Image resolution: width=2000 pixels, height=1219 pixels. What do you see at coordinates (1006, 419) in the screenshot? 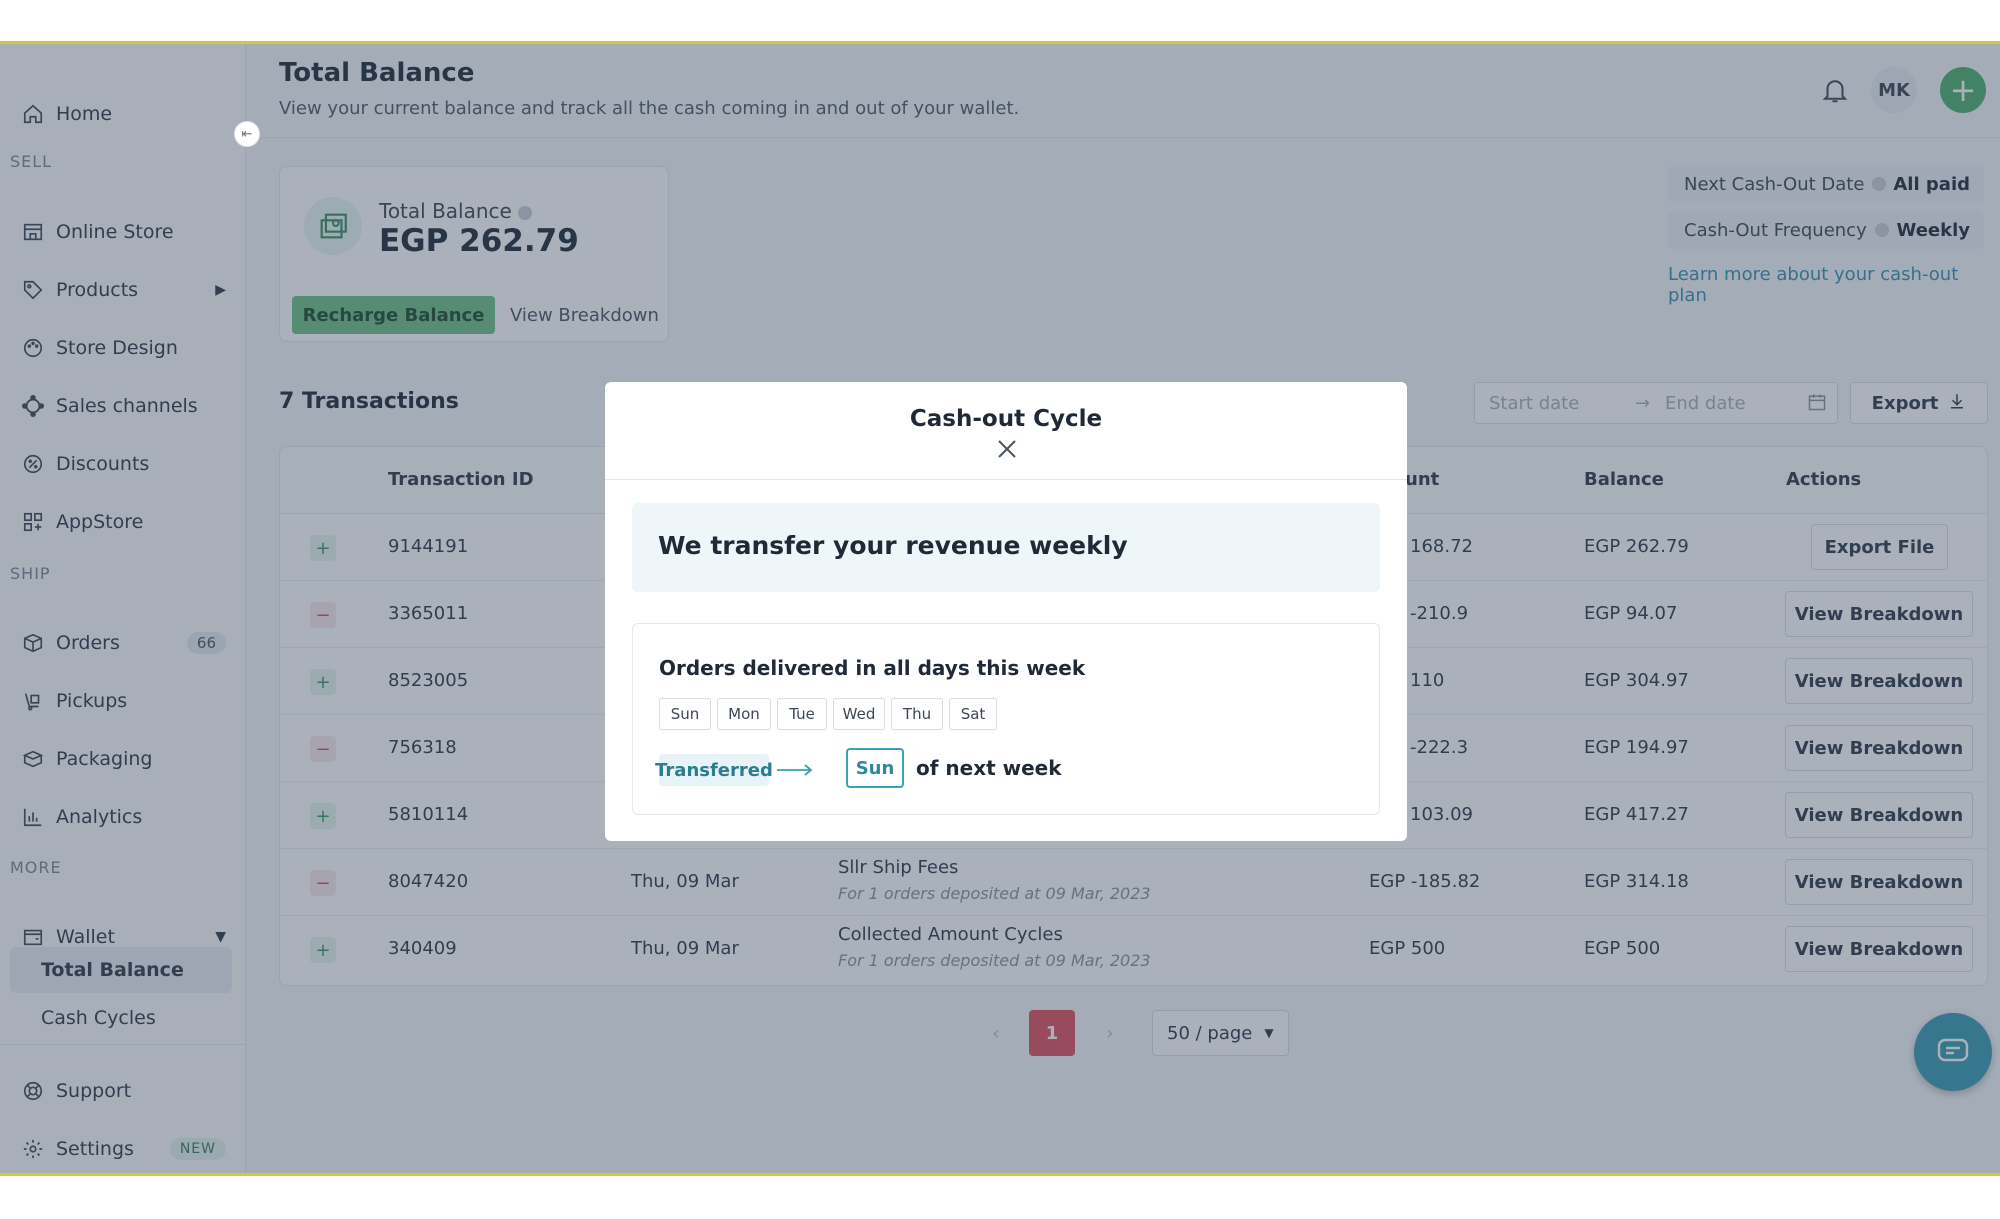
I see `modal-title: Cash-out Cycle` at bounding box center [1006, 419].